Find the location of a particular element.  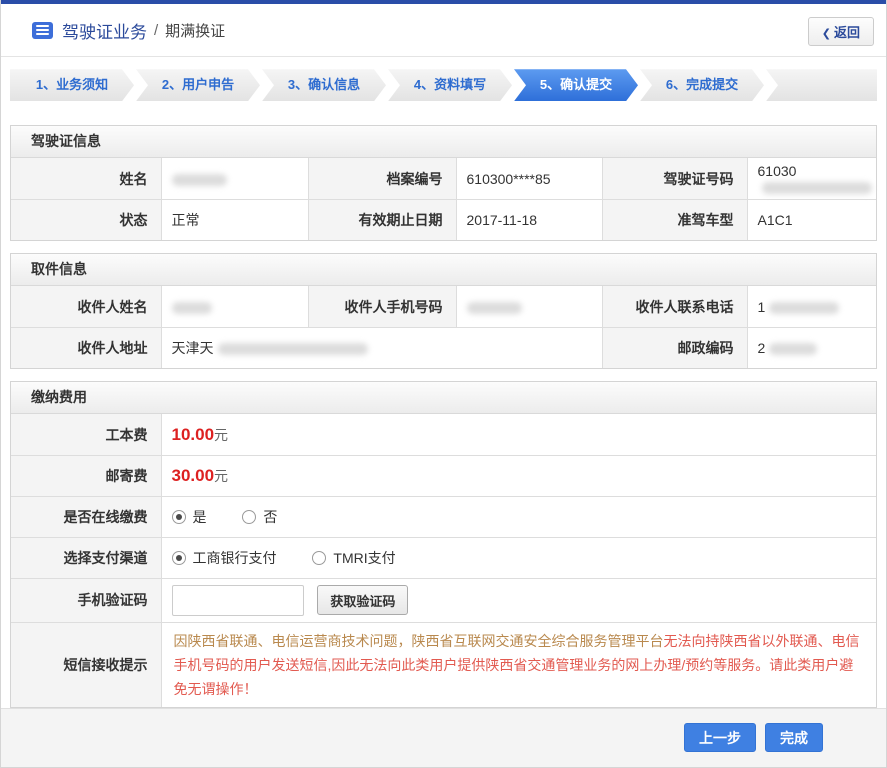

list-icon is located at coordinates (42, 30).